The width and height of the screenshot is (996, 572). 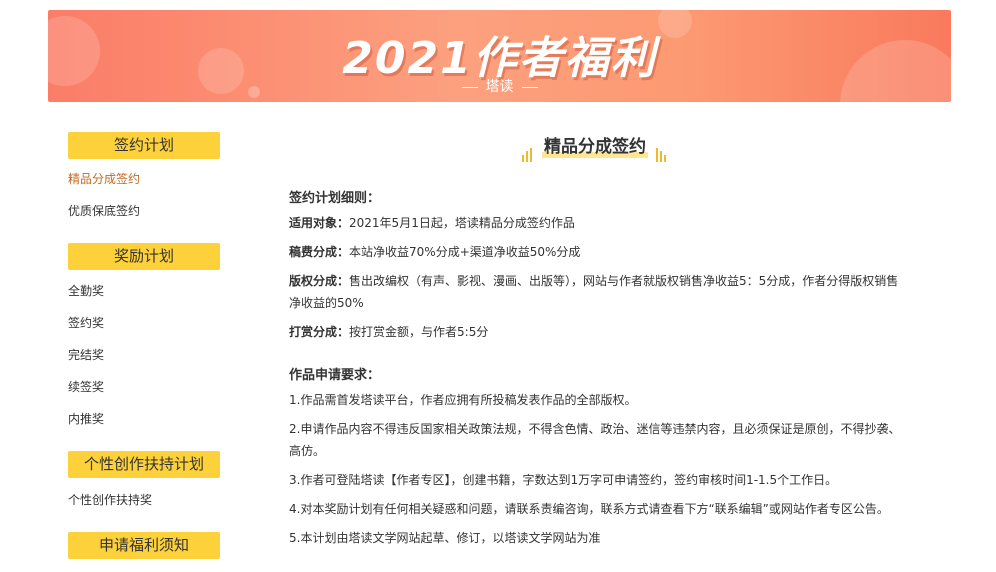 I want to click on requirements-heading: 作品申请要求：, so click(x=335, y=375).